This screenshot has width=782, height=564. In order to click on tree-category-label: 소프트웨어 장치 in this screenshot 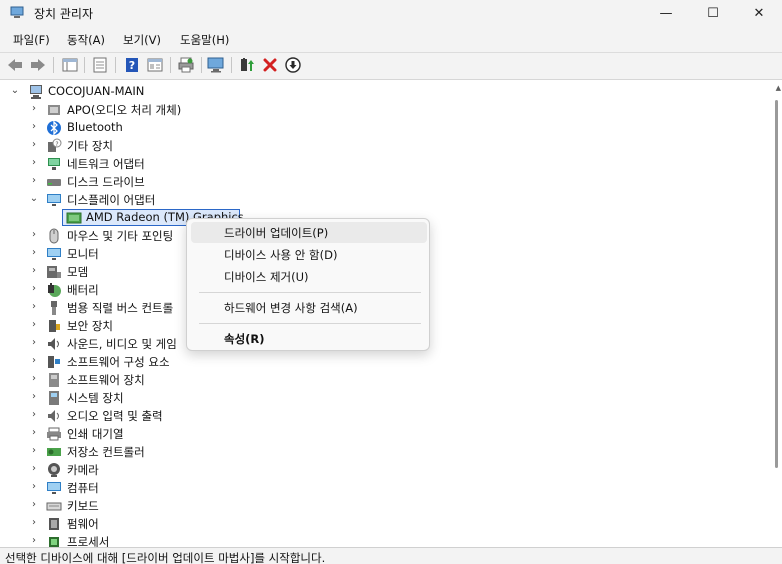, I will do `click(106, 380)`.